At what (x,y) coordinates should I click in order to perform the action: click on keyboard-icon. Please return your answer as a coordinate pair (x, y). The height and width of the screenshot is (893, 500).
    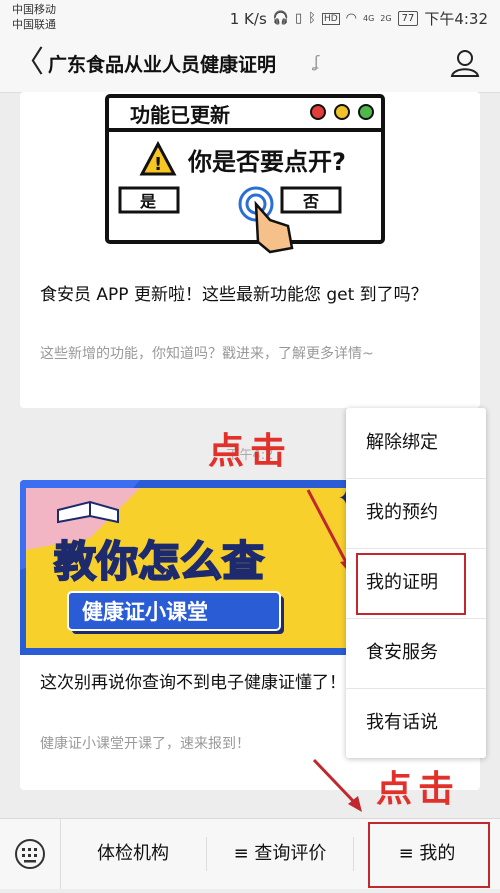
    Looking at the image, I should click on (30, 854).